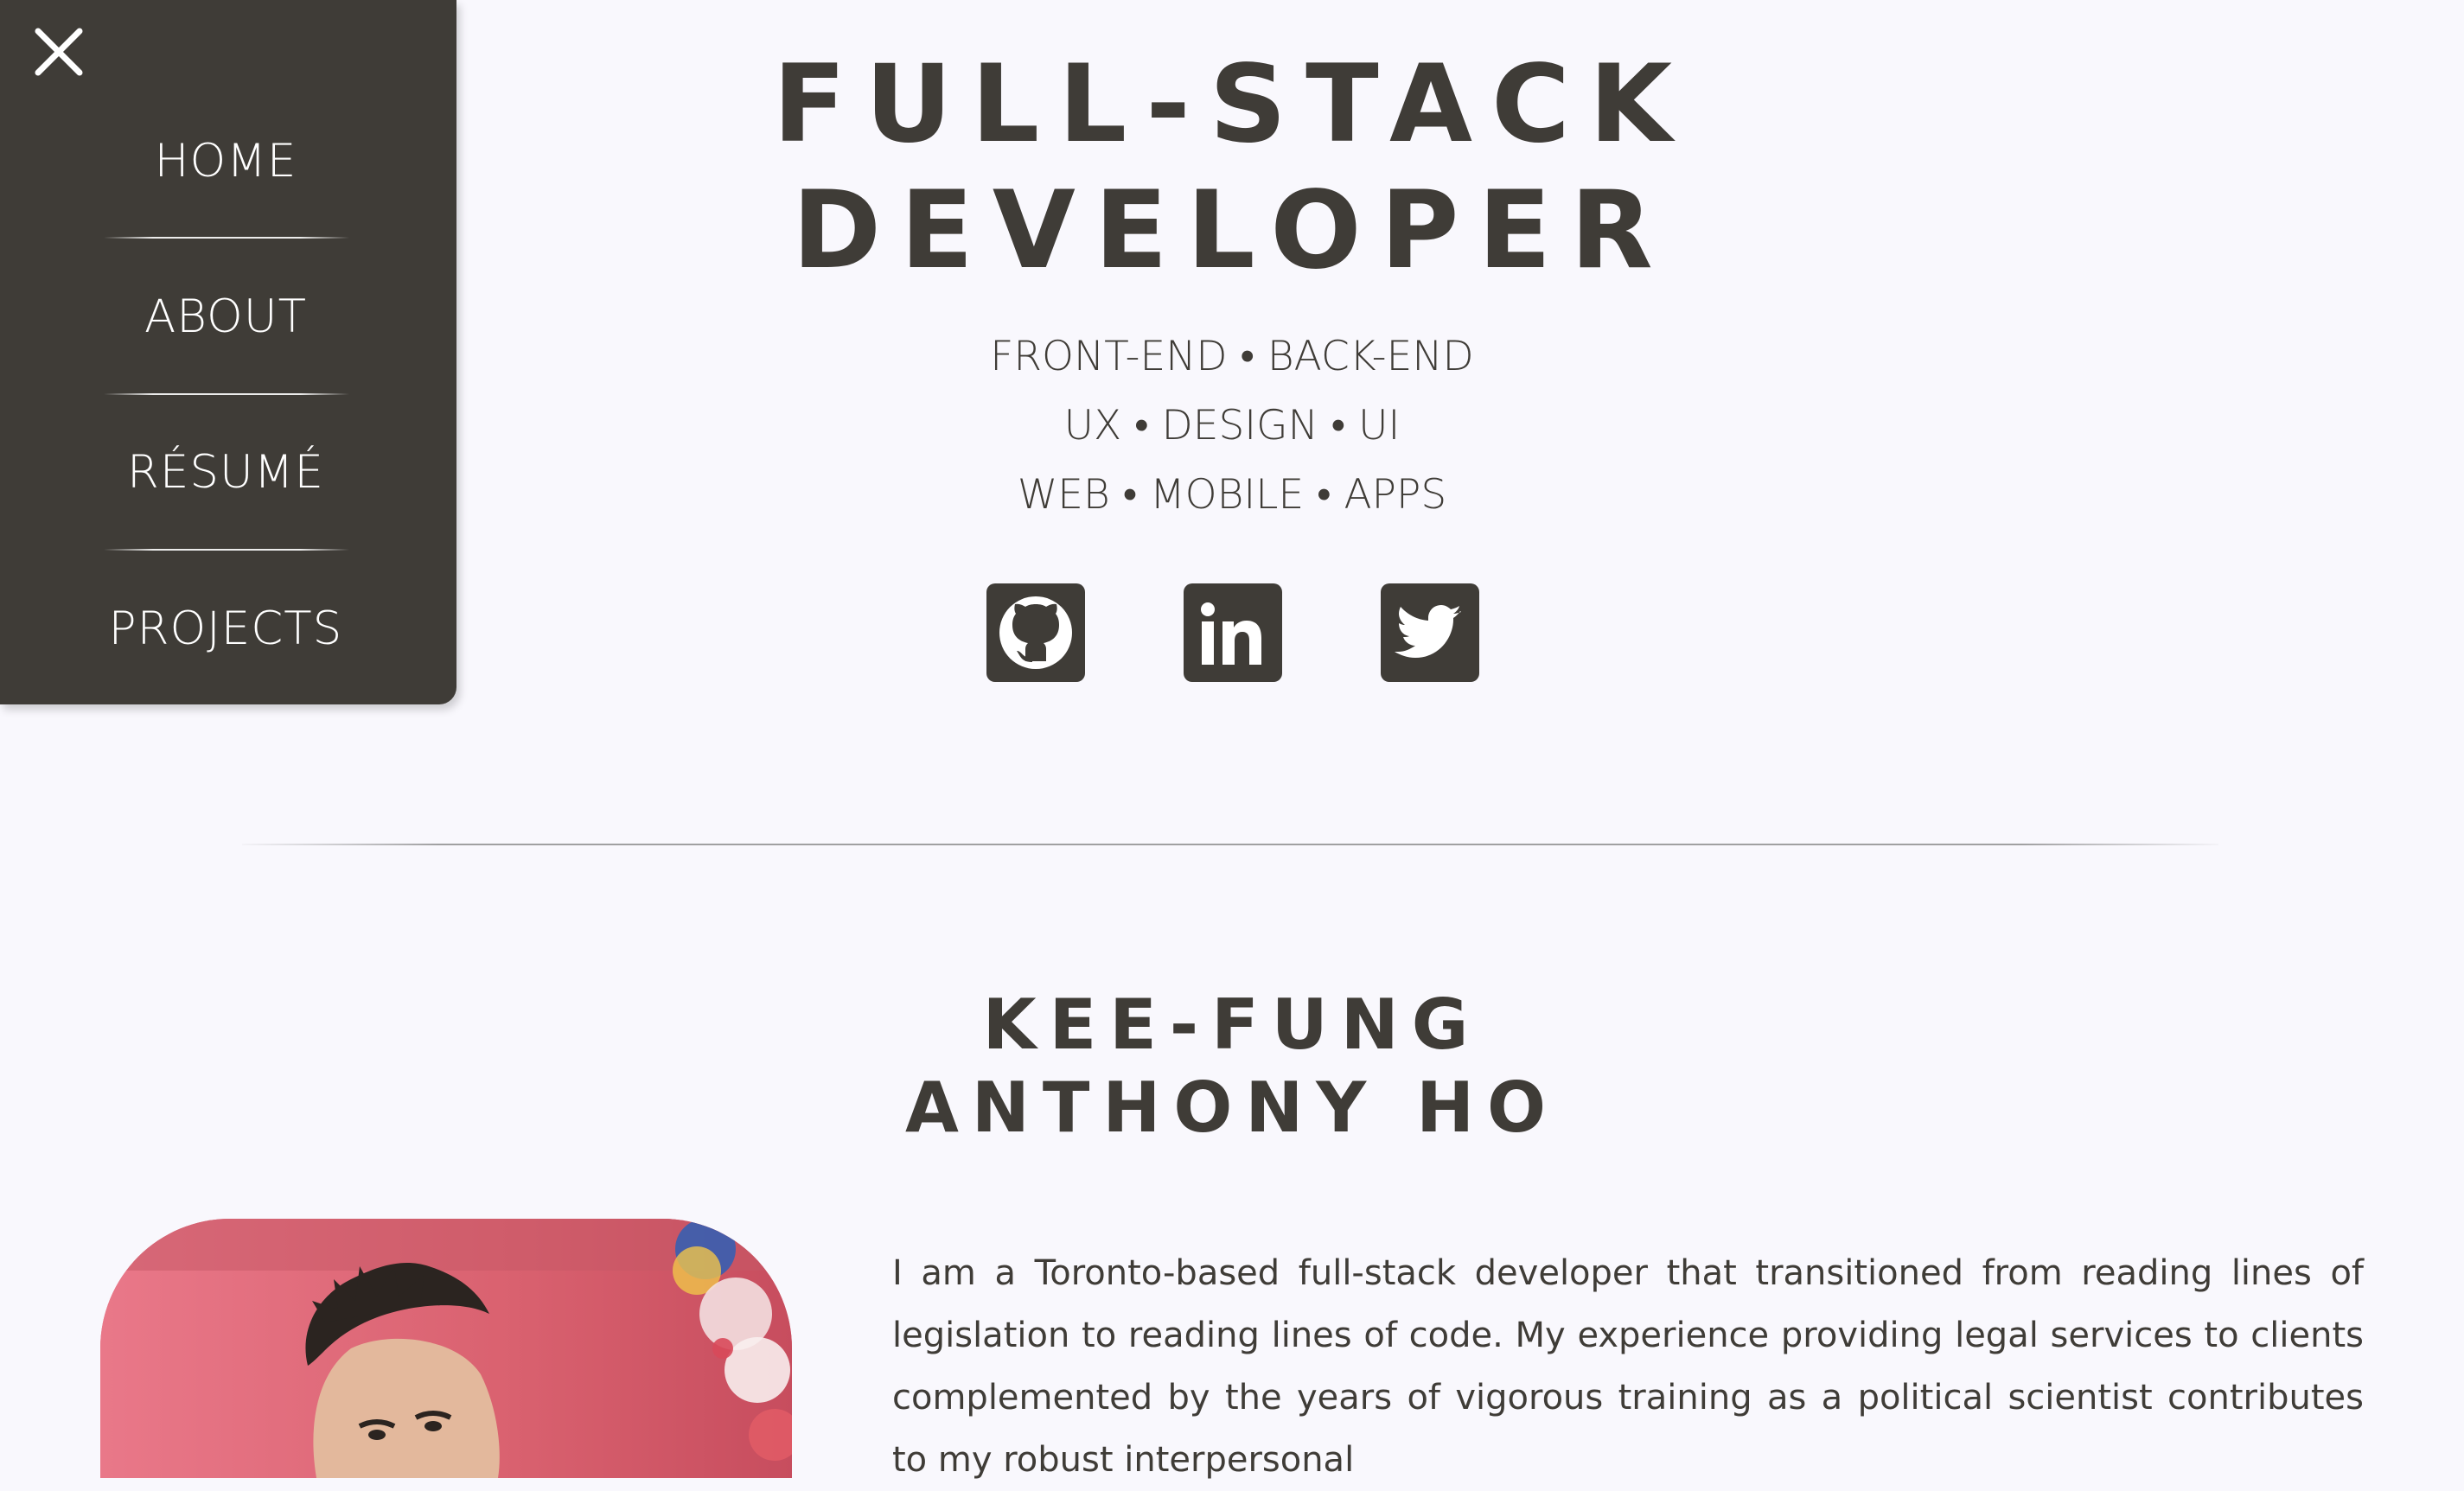 The height and width of the screenshot is (1491, 2464). What do you see at coordinates (228, 352) in the screenshot?
I see `side-menu: HOME ABOUT RÉSUMÉ PROJECTS` at bounding box center [228, 352].